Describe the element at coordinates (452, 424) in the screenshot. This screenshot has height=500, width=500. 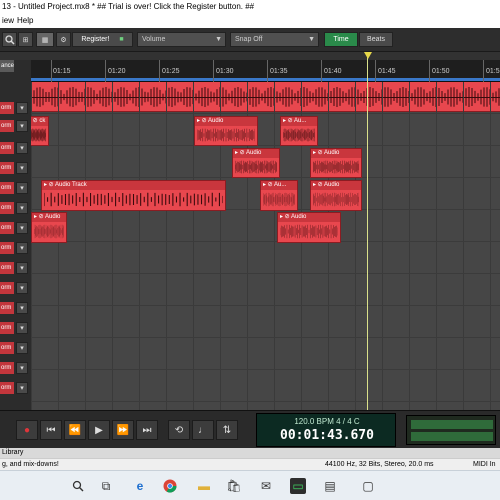
I see `meter-bar-left` at that location.